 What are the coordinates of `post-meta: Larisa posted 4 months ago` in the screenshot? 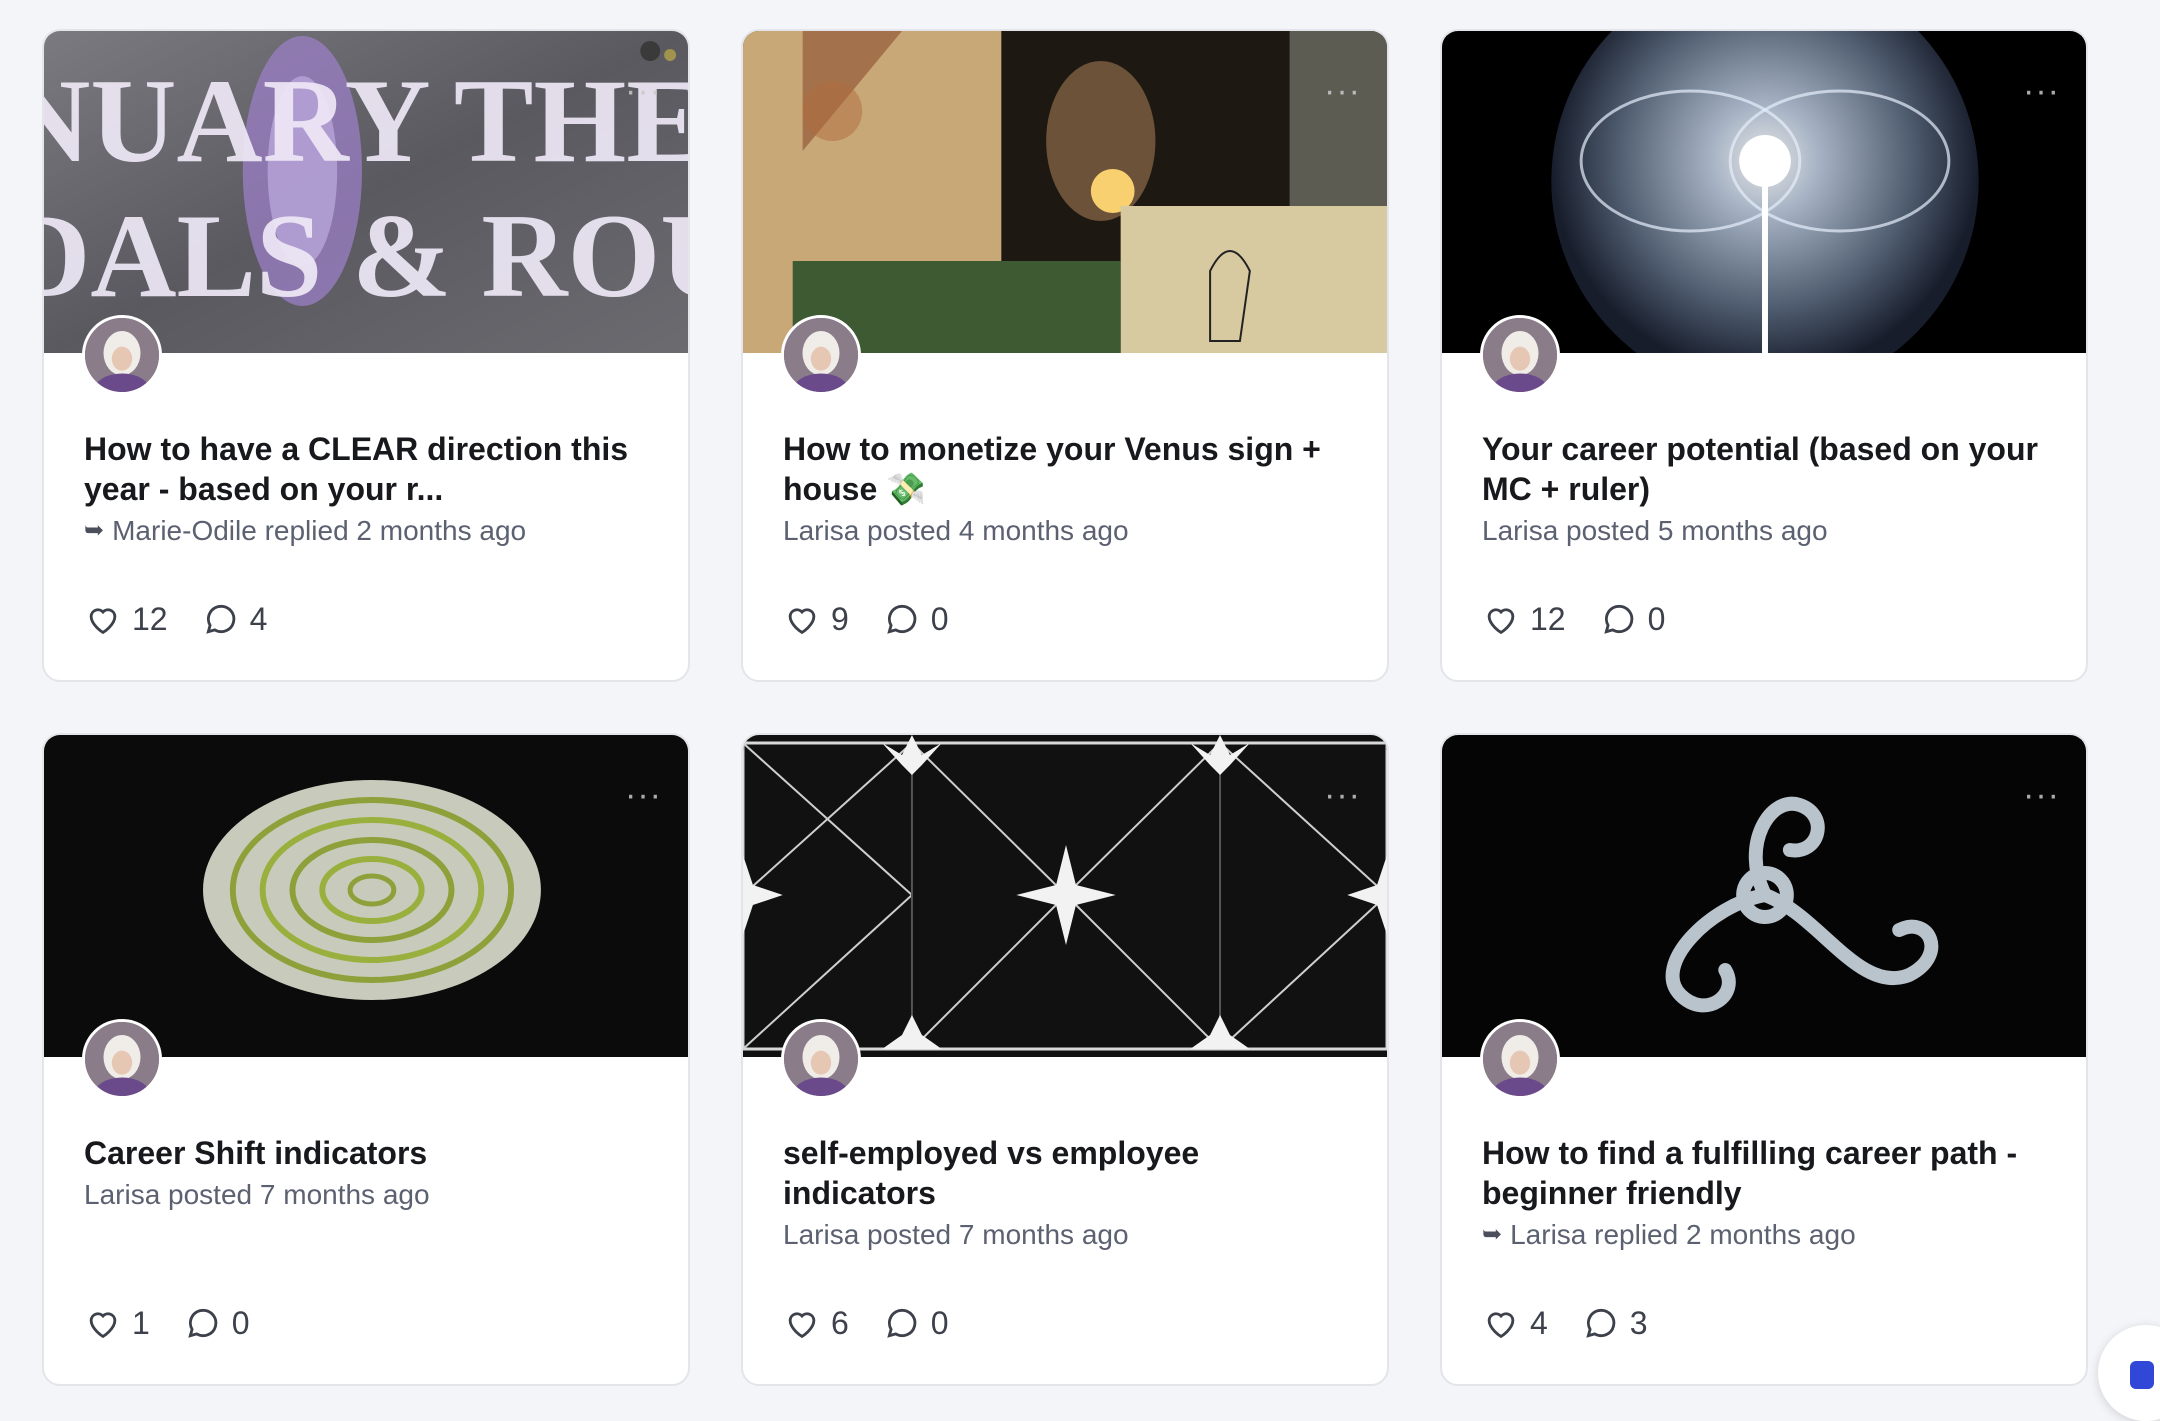 It's located at (1065, 531).